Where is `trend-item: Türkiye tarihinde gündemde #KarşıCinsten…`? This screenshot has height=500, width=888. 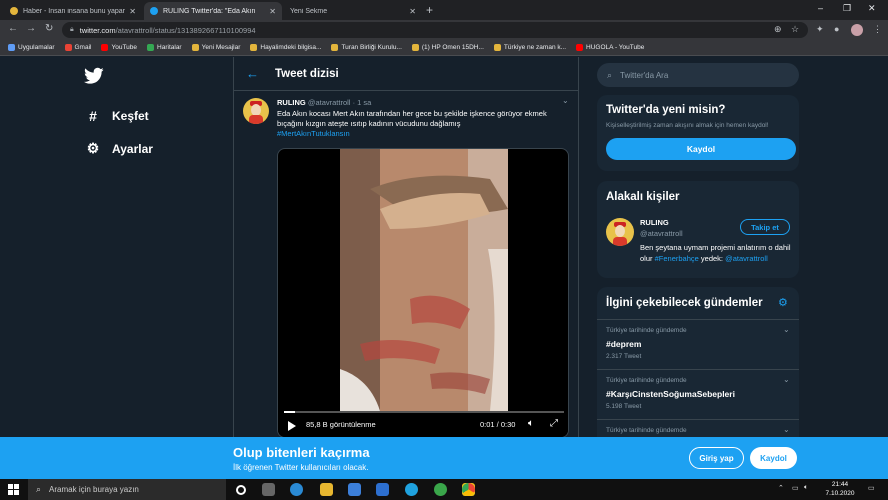 trend-item: Türkiye tarihinde gündemde #KarşıCinsten… is located at coordinates (698, 394).